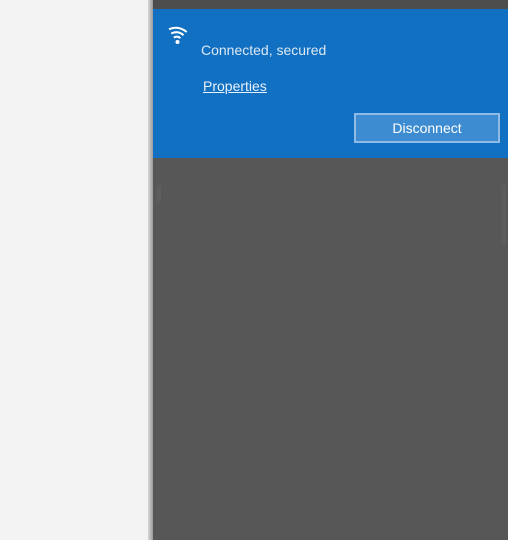 This screenshot has height=540, width=508. Describe the element at coordinates (178, 35) in the screenshot. I see `wifi-secured-icon` at that location.